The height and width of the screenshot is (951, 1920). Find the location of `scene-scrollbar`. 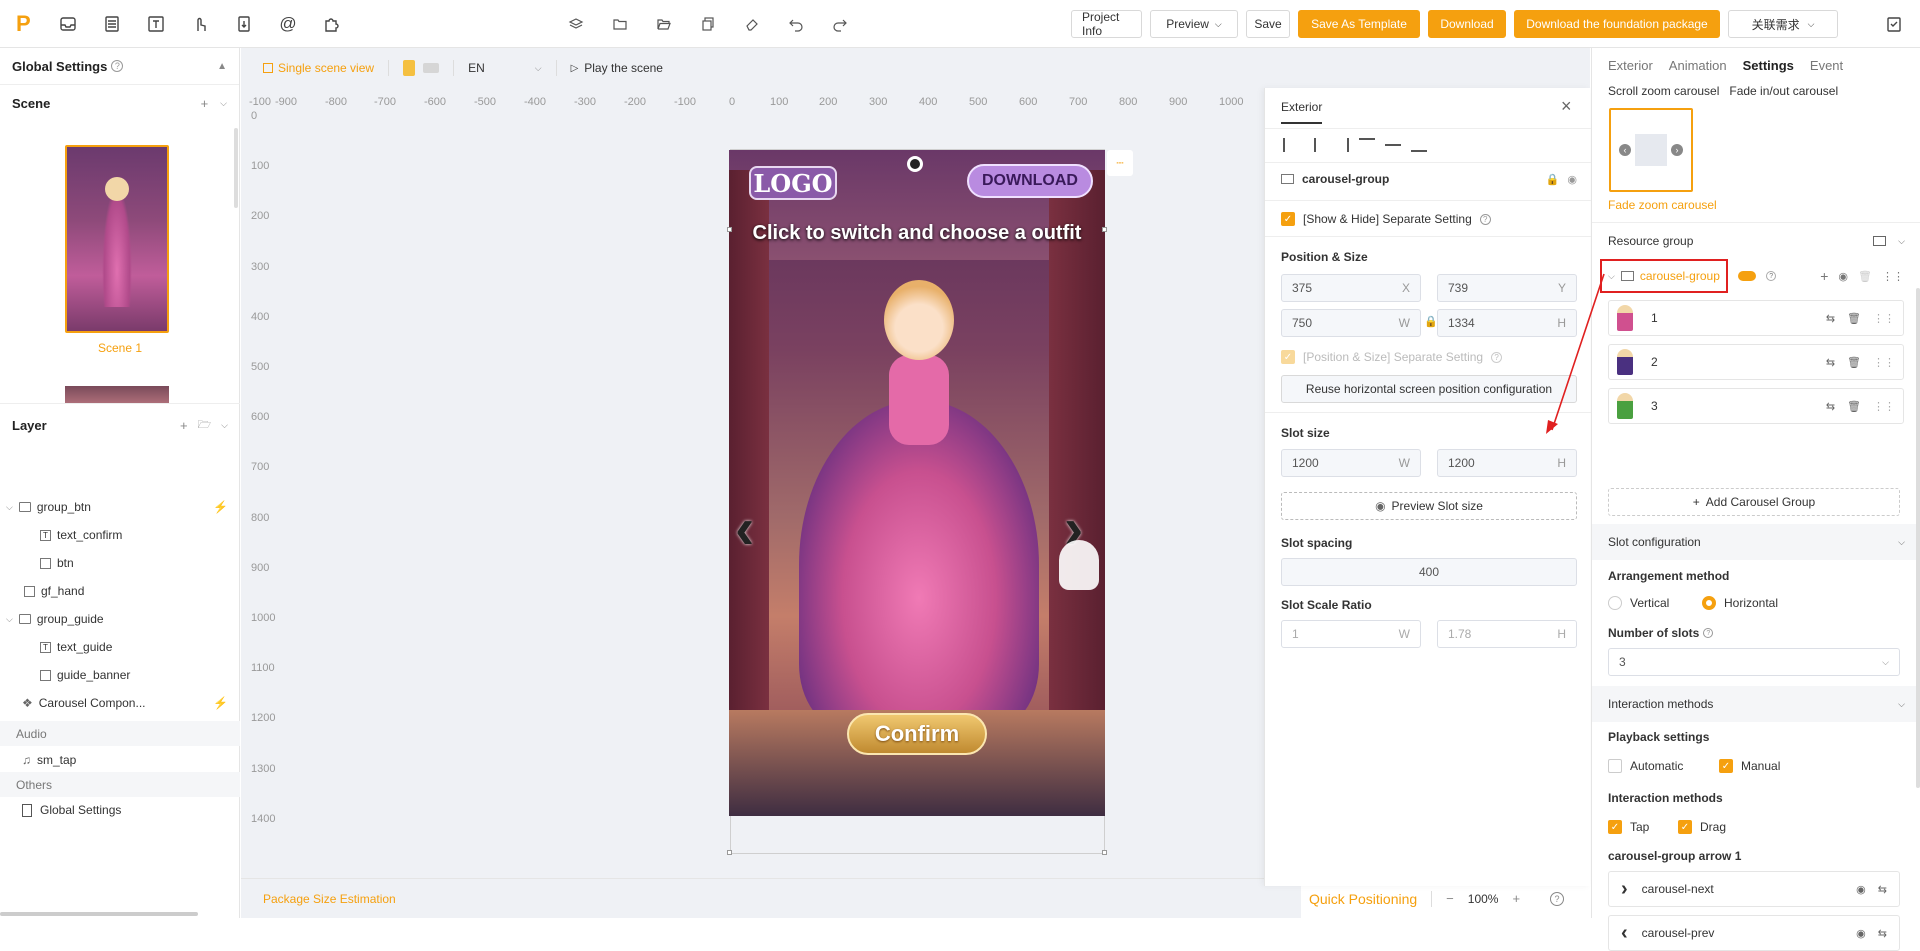

scene-scrollbar is located at coordinates (236, 168).